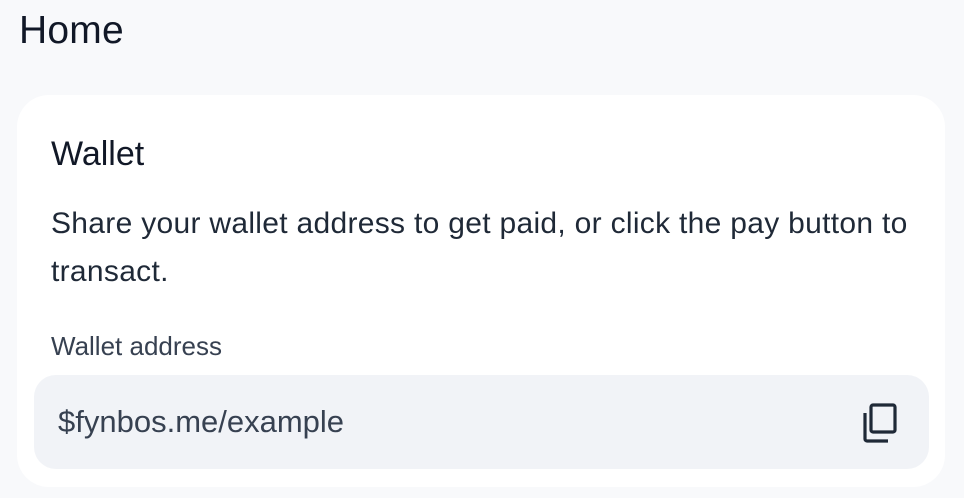  I want to click on page-title: Home, so click(71, 30).